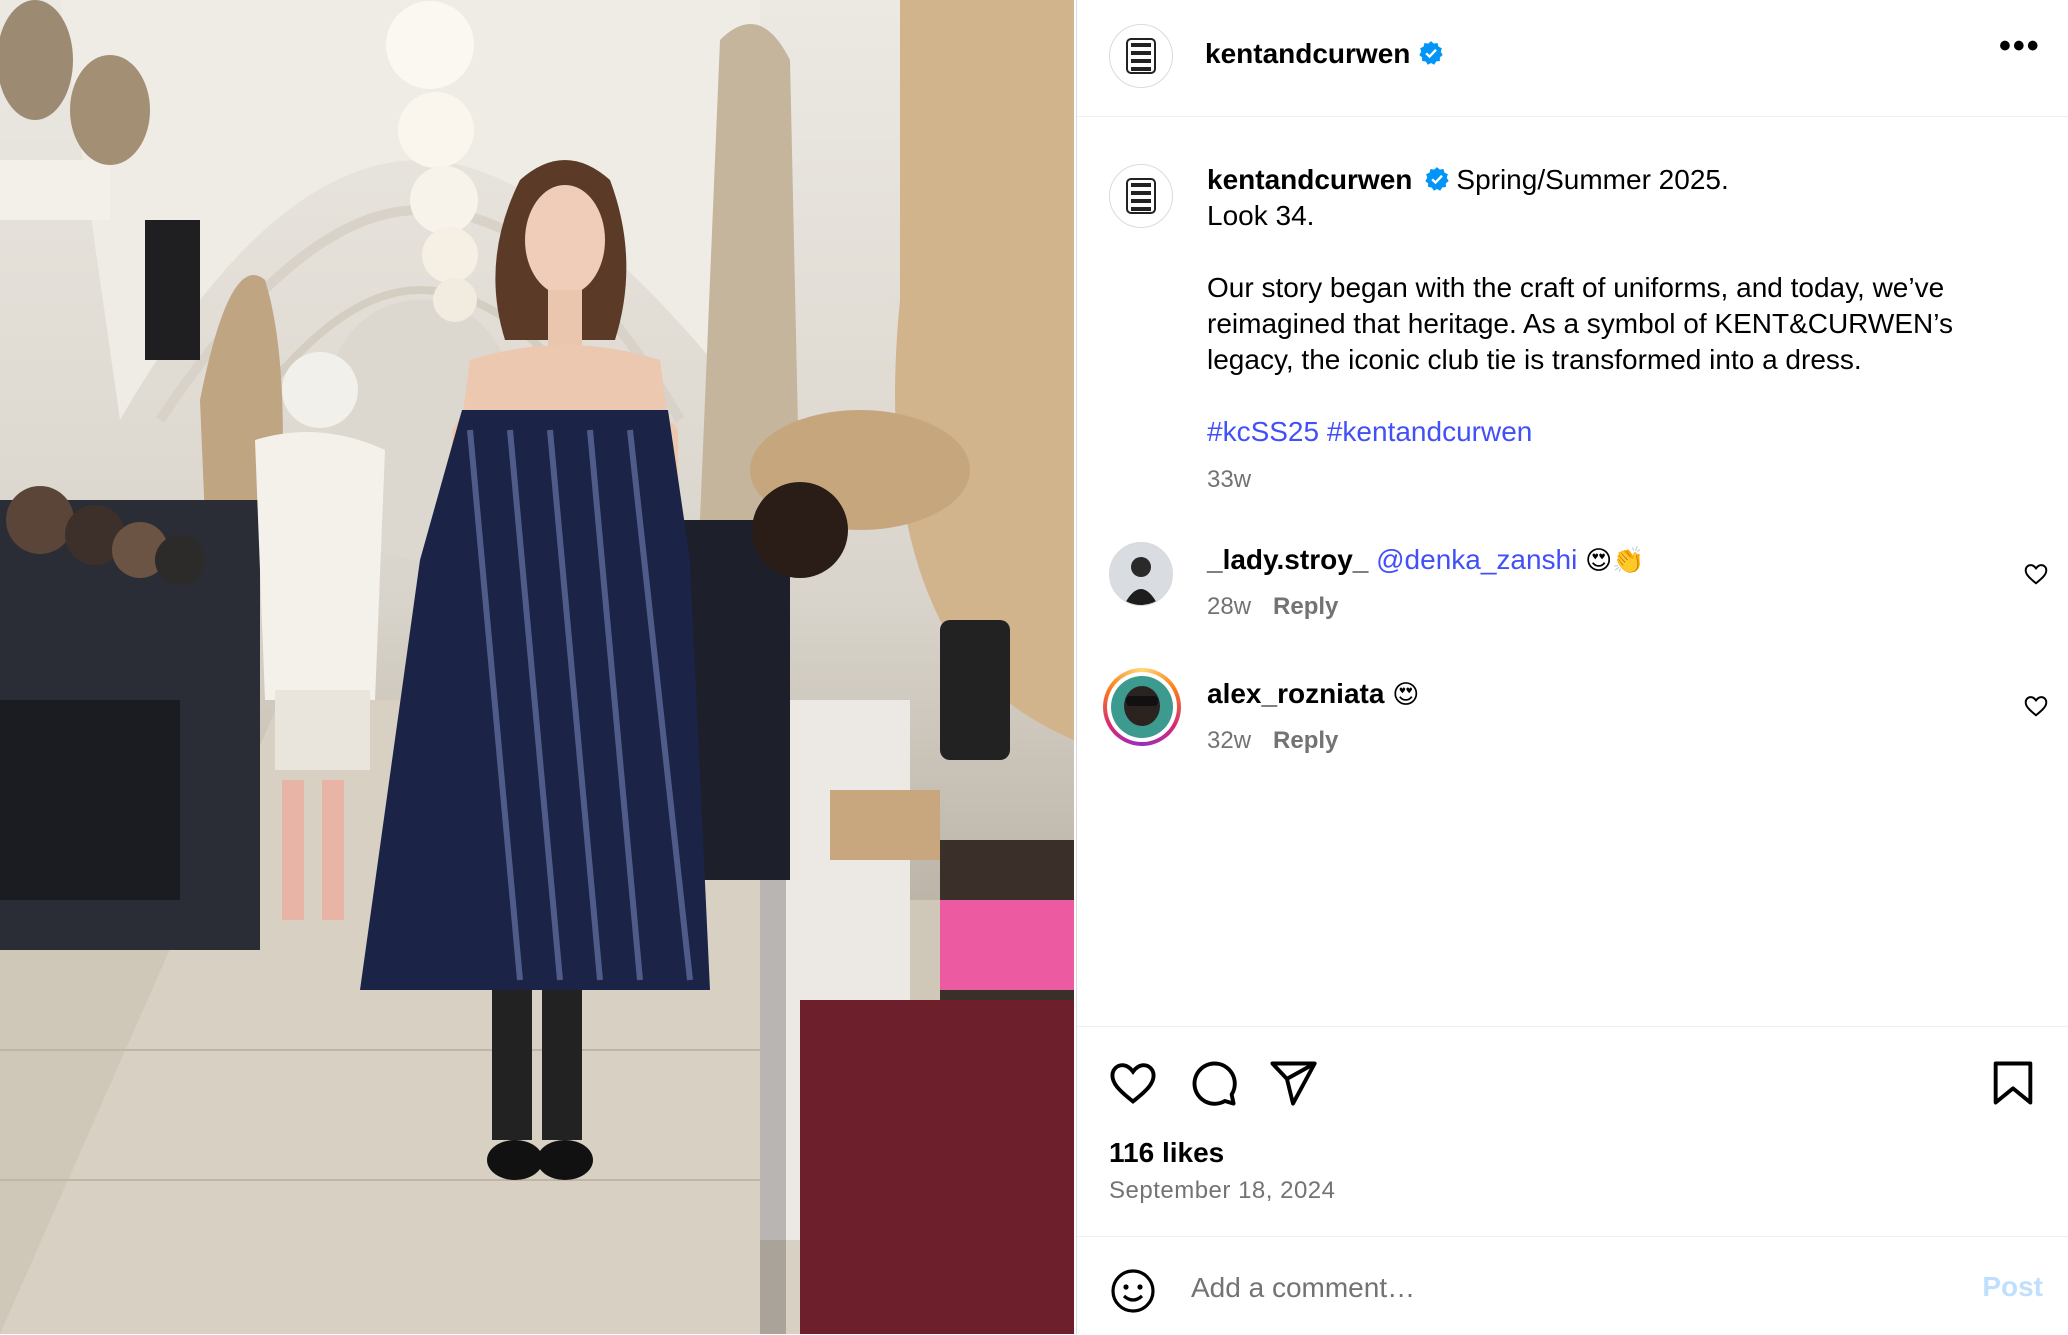  What do you see at coordinates (1133, 1291) in the screenshot?
I see `emoji-picker-icon` at bounding box center [1133, 1291].